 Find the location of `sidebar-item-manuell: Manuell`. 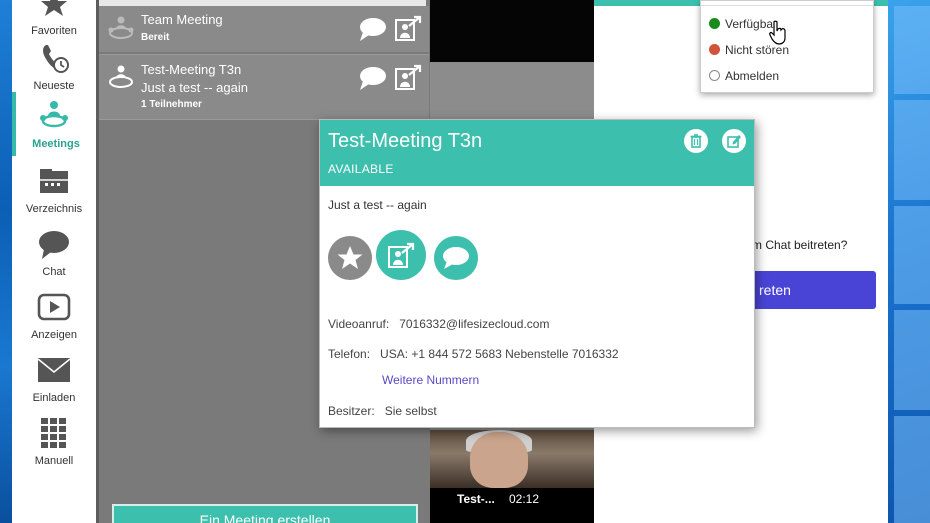

sidebar-item-manuell: Manuell is located at coordinates (54, 441).